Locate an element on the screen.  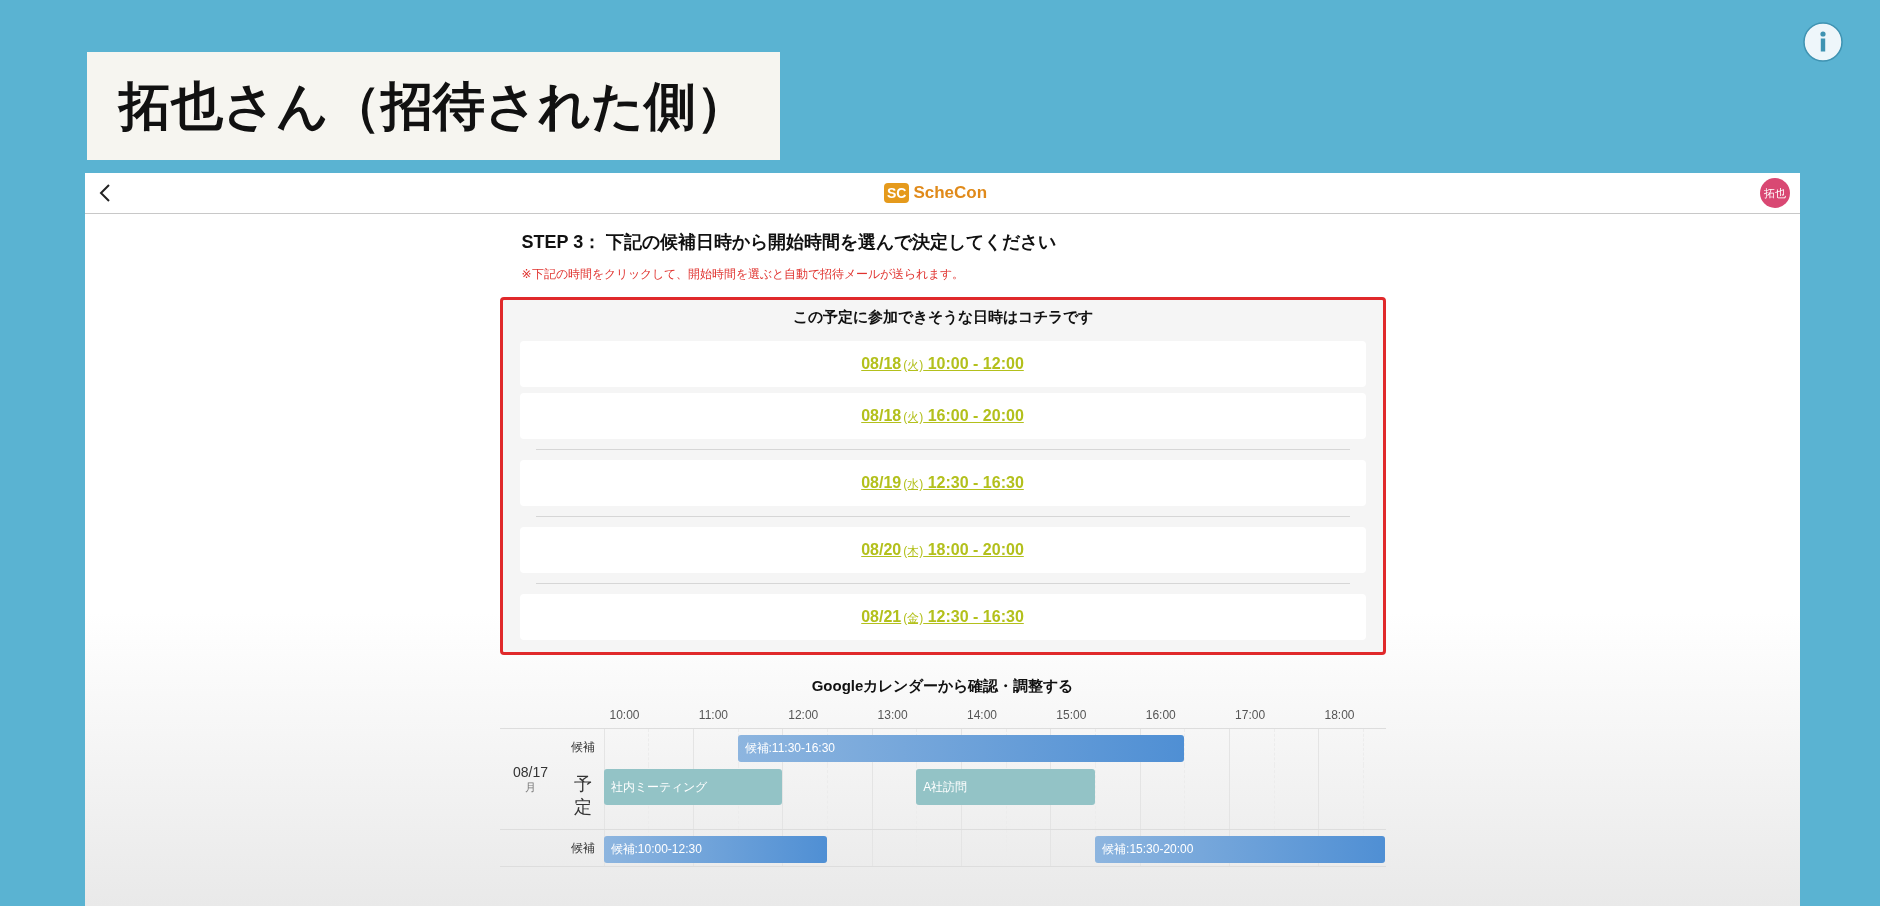
step-title: STEP 3： 下記の候補日時から開始時間を選んで決定してください is located at coordinates (789, 242).